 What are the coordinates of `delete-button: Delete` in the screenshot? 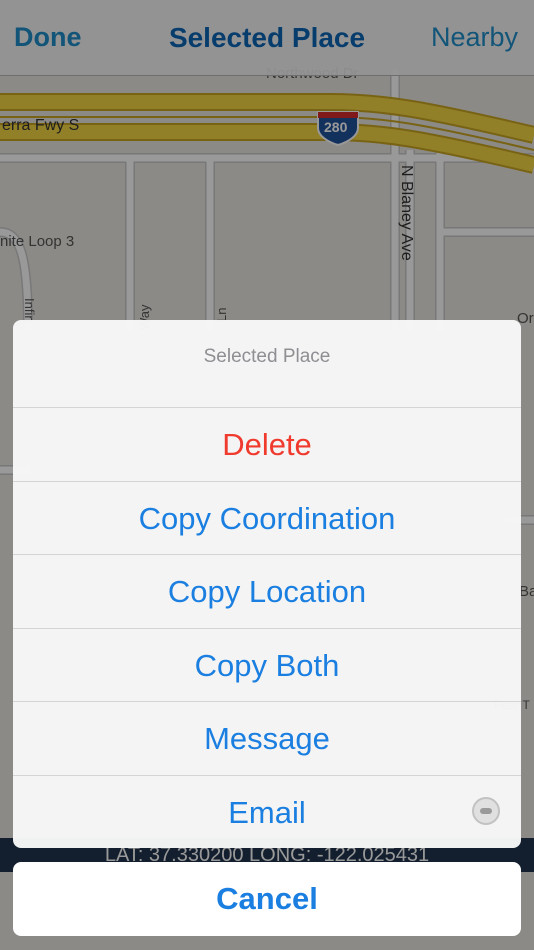 It's located at (267, 445).